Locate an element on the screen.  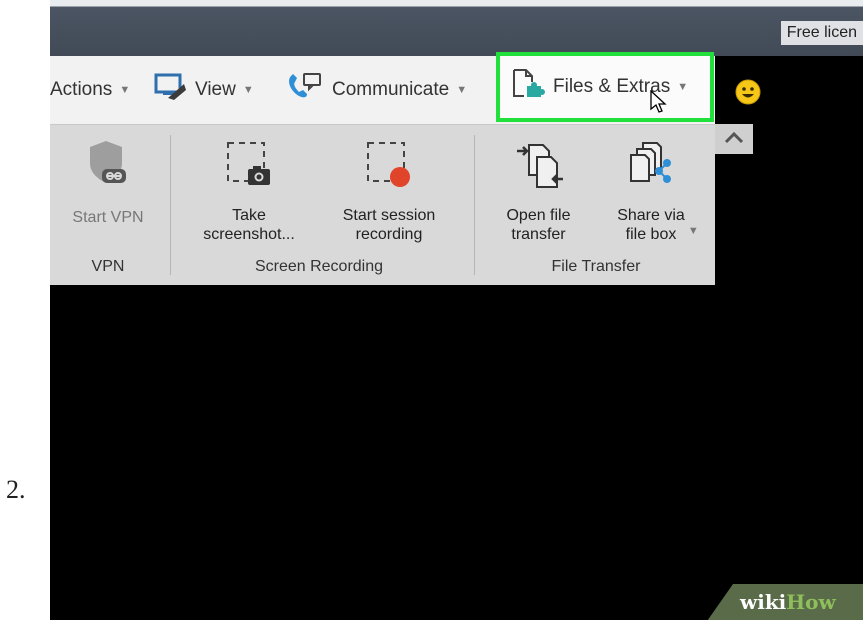
screen-recording-group-label: Screen Recording is located at coordinates (319, 266).